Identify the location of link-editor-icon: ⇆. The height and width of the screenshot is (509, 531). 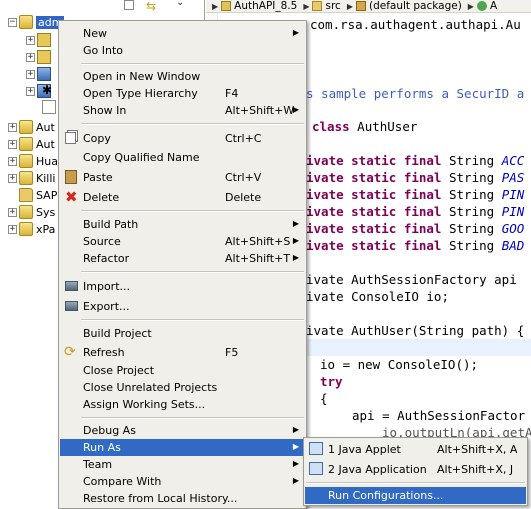
(151, 6).